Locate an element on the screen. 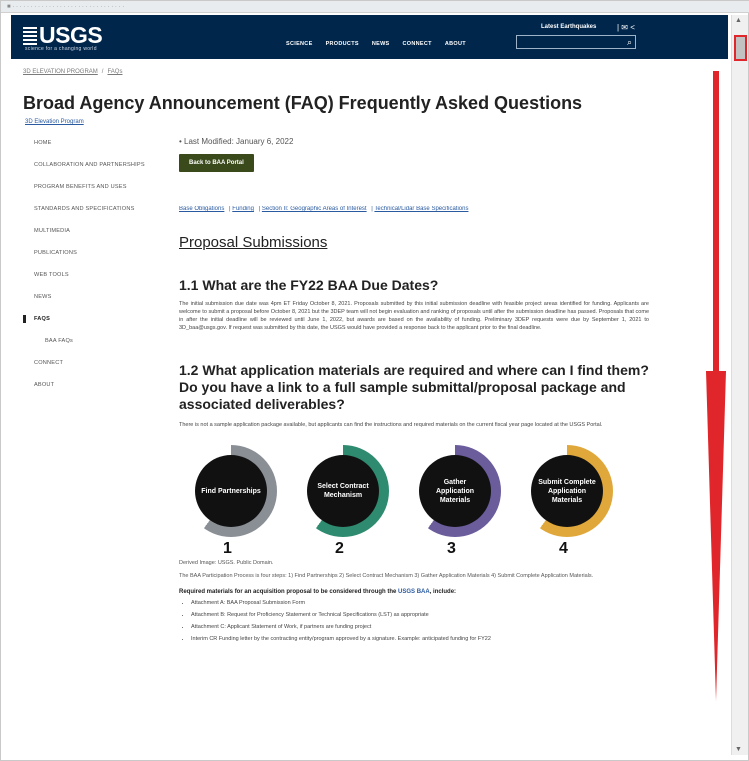 Image resolution: width=749 pixels, height=761 pixels. sidebar-item-web-tools: WEB TOOLS is located at coordinates (93, 275).